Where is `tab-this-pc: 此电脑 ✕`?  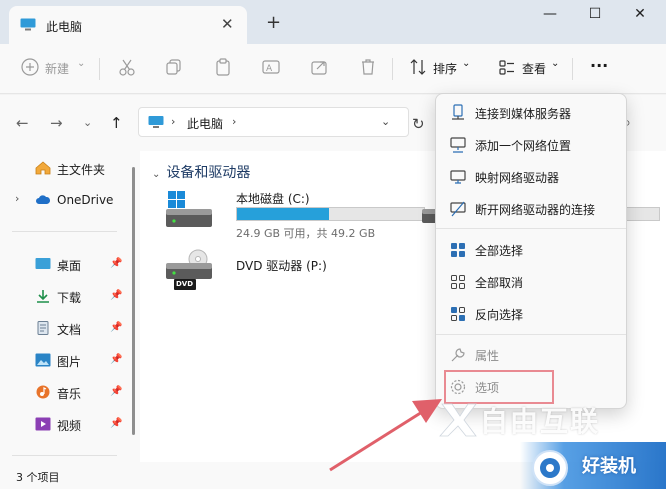
tab-this-pc: 此电脑 ✕ is located at coordinates (128, 25).